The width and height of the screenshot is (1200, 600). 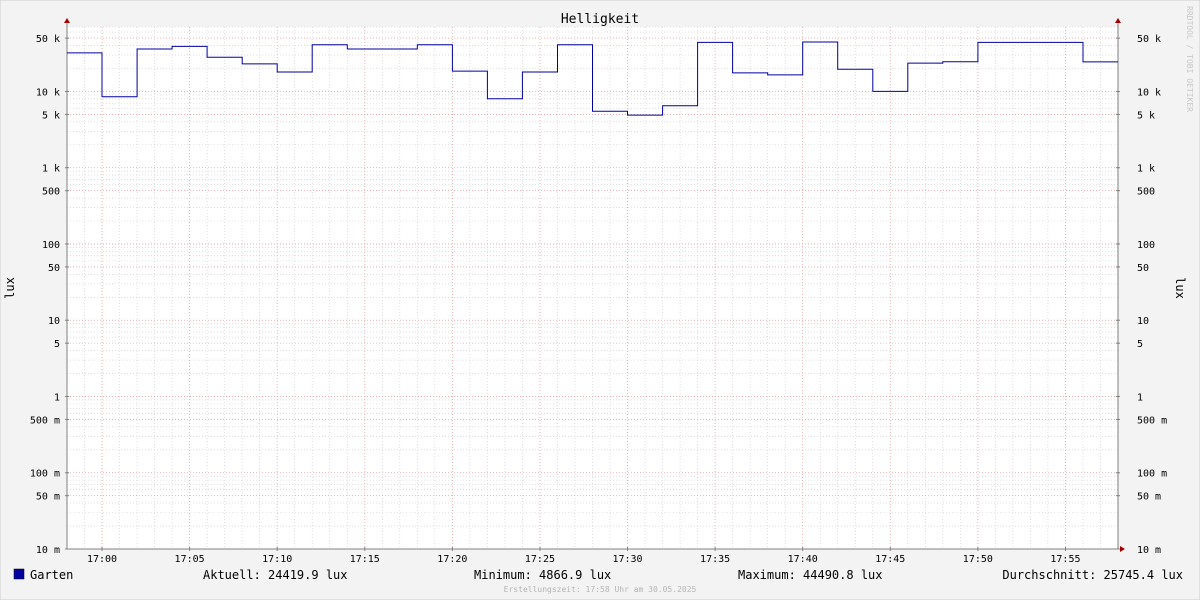 What do you see at coordinates (1140, 397) in the screenshot?
I see `y-tick-label-right: 1` at bounding box center [1140, 397].